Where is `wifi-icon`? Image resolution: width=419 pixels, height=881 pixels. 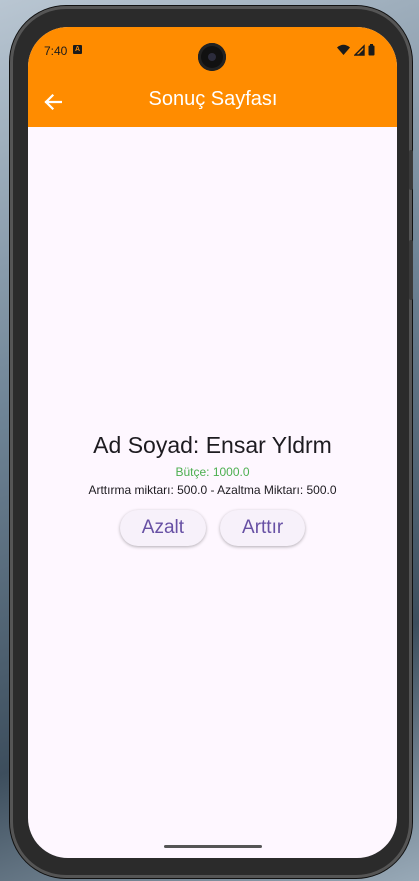 wifi-icon is located at coordinates (344, 49).